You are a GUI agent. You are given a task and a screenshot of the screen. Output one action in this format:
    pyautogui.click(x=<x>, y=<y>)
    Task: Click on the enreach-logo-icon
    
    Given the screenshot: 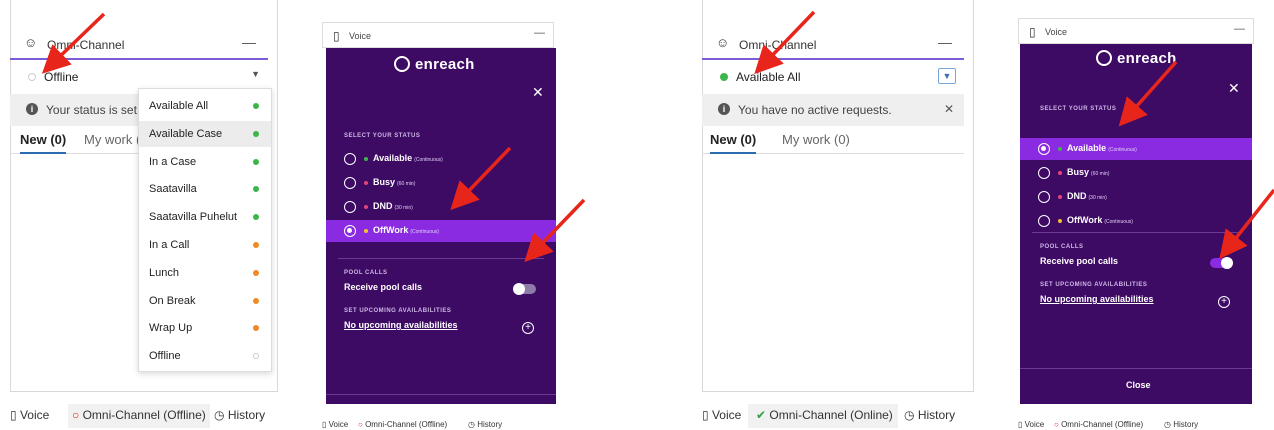 What is the action you would take?
    pyautogui.click(x=1104, y=58)
    